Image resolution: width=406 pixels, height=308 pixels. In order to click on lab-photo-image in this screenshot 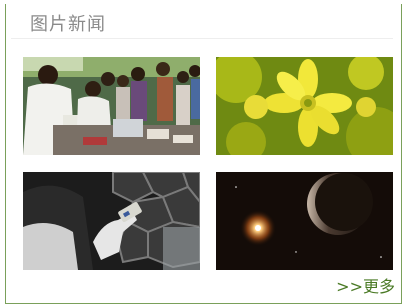, I will do `click(111, 106)`.